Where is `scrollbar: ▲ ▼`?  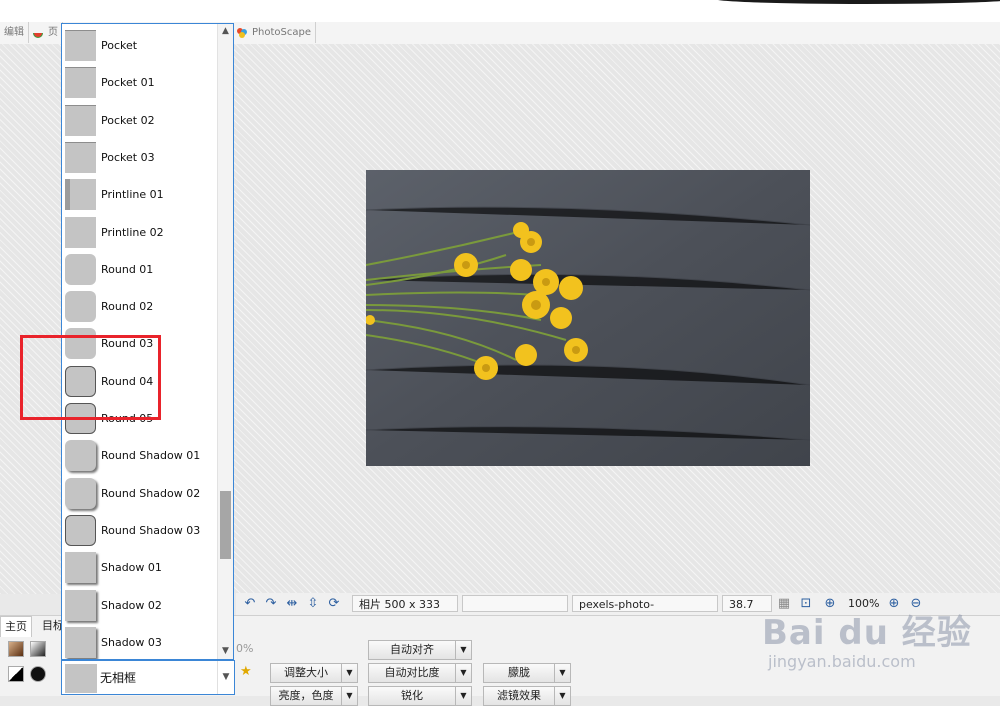
scrollbar: ▲ ▼ is located at coordinates (225, 341).